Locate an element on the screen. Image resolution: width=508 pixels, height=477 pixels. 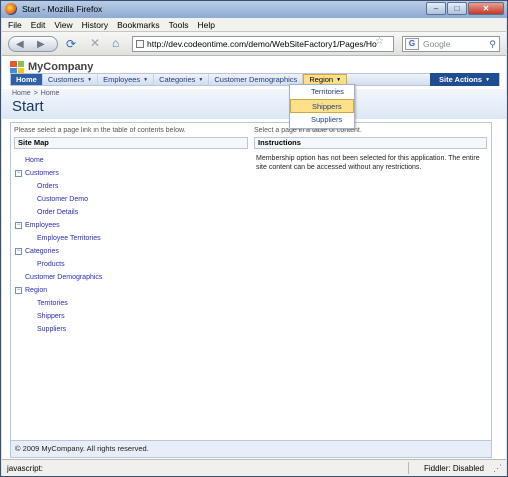
site-map-item: Products is located at coordinates (131, 264).